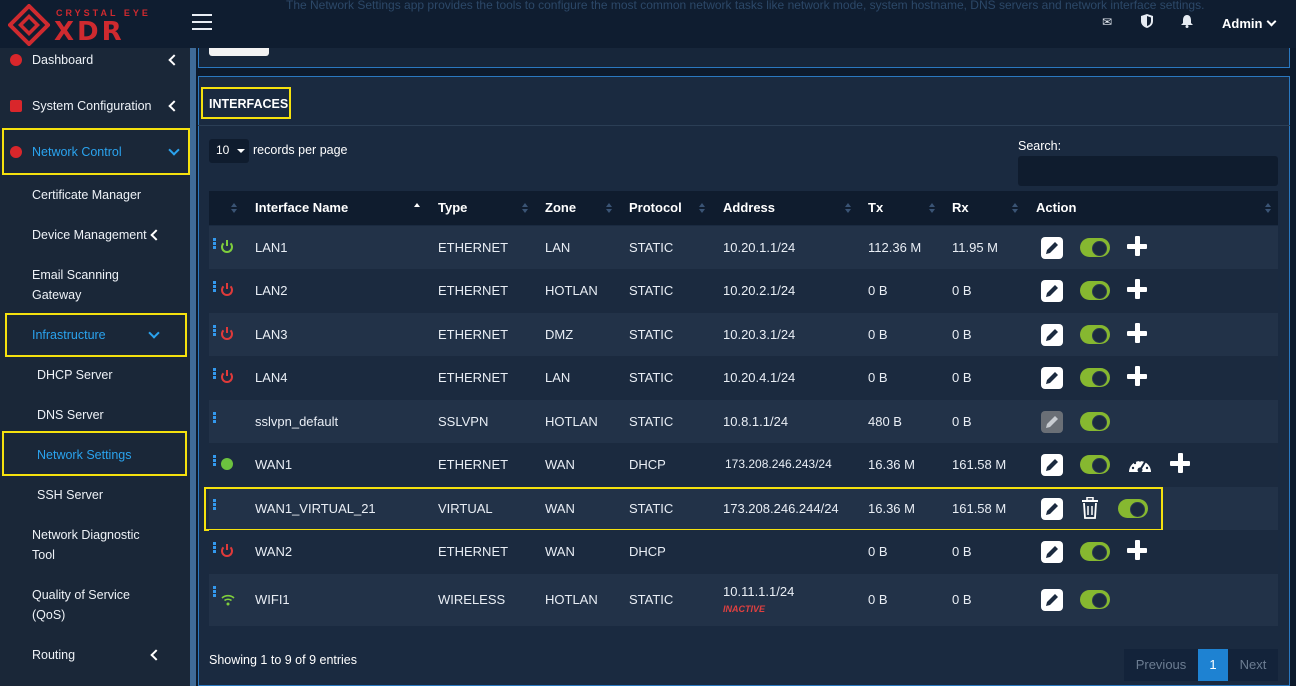 The height and width of the screenshot is (686, 1296). I want to click on pagination-next: Next, so click(1253, 665).